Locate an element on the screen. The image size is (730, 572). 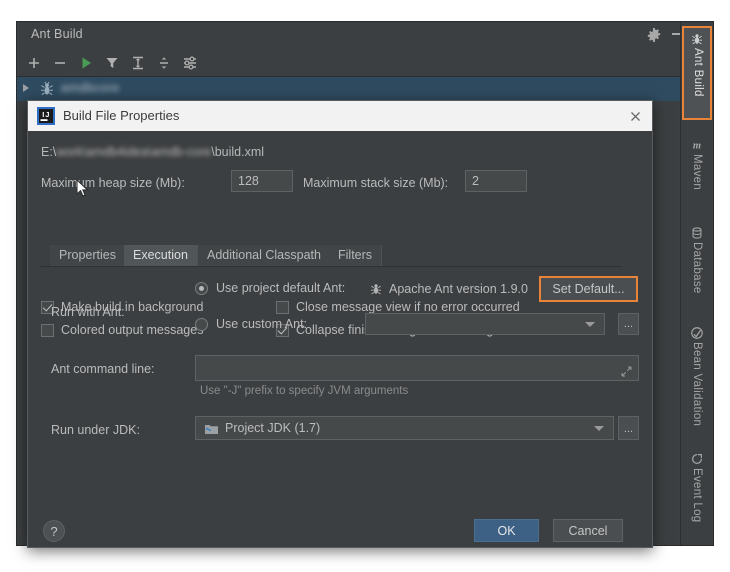
stripe-tab-label: Ant Build is located at coordinates (698, 72).